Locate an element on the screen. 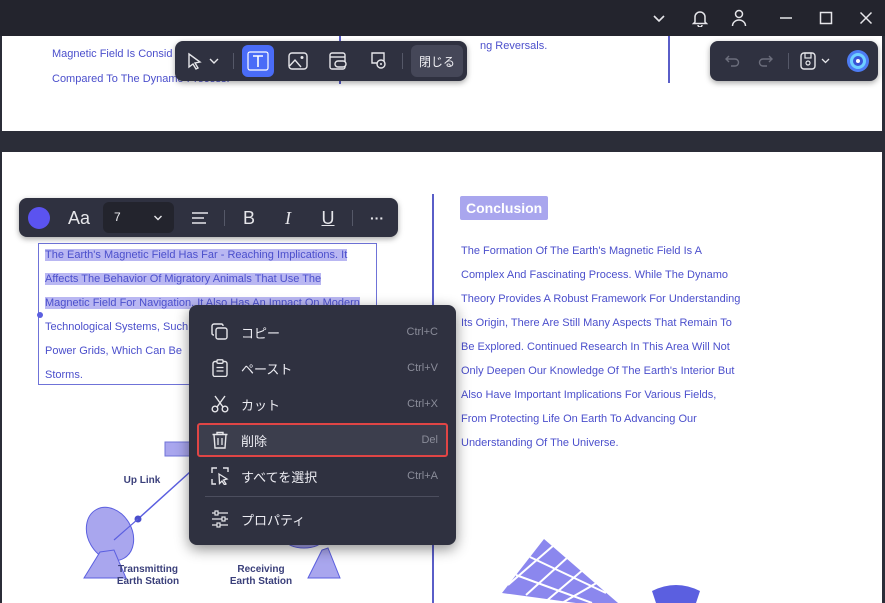 The width and height of the screenshot is (885, 603). bold-button: B is located at coordinates (249, 218).